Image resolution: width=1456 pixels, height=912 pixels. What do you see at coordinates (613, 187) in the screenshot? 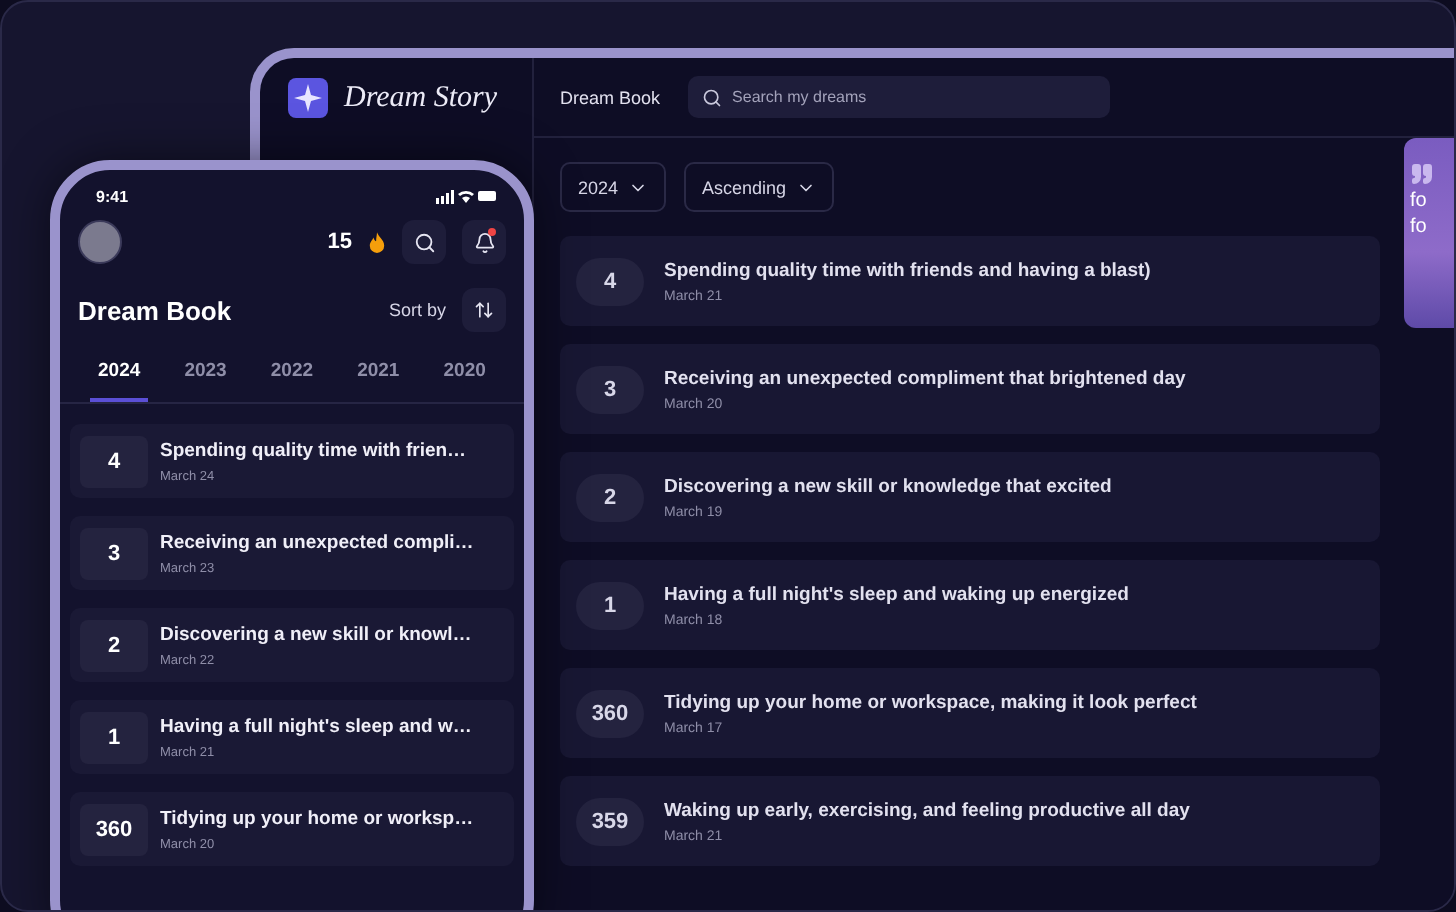
I see `filter-dropdown: 2024` at bounding box center [613, 187].